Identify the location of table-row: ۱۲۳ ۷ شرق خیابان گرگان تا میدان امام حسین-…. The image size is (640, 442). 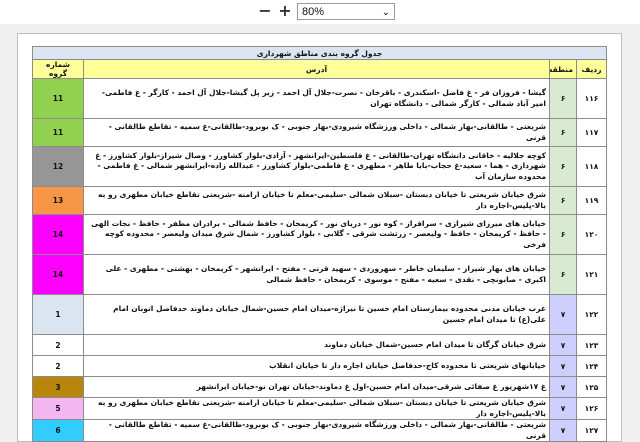
(319, 345).